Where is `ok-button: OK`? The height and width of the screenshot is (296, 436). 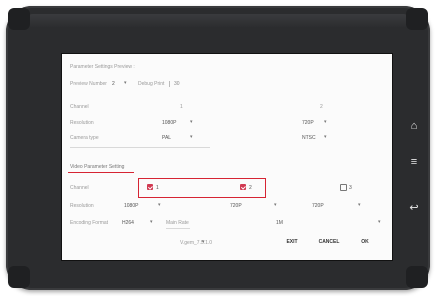 ok-button: OK is located at coordinates (365, 242).